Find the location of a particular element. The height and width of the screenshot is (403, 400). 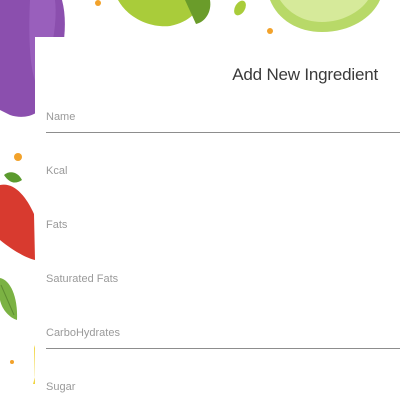

form-title: Add New Ingredient is located at coordinates (305, 74).